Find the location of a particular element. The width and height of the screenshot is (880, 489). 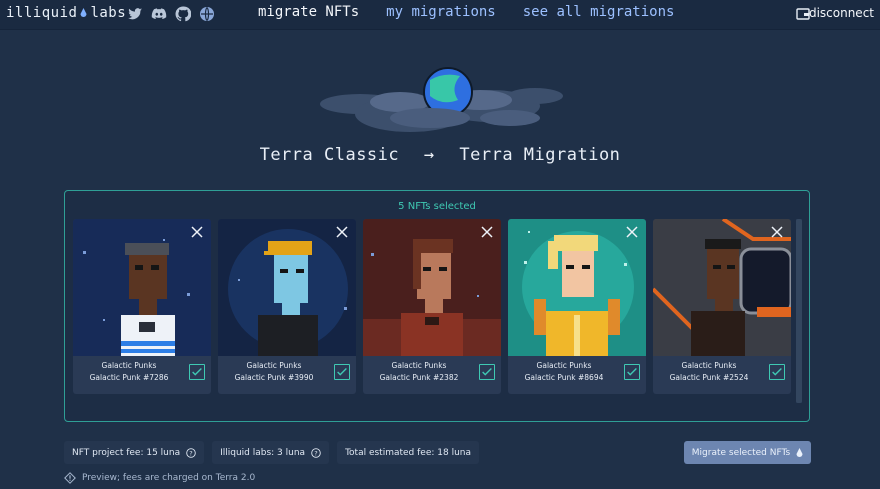

nft-card: Galactic Punks Galactic Punk #7286 is located at coordinates (142, 306).